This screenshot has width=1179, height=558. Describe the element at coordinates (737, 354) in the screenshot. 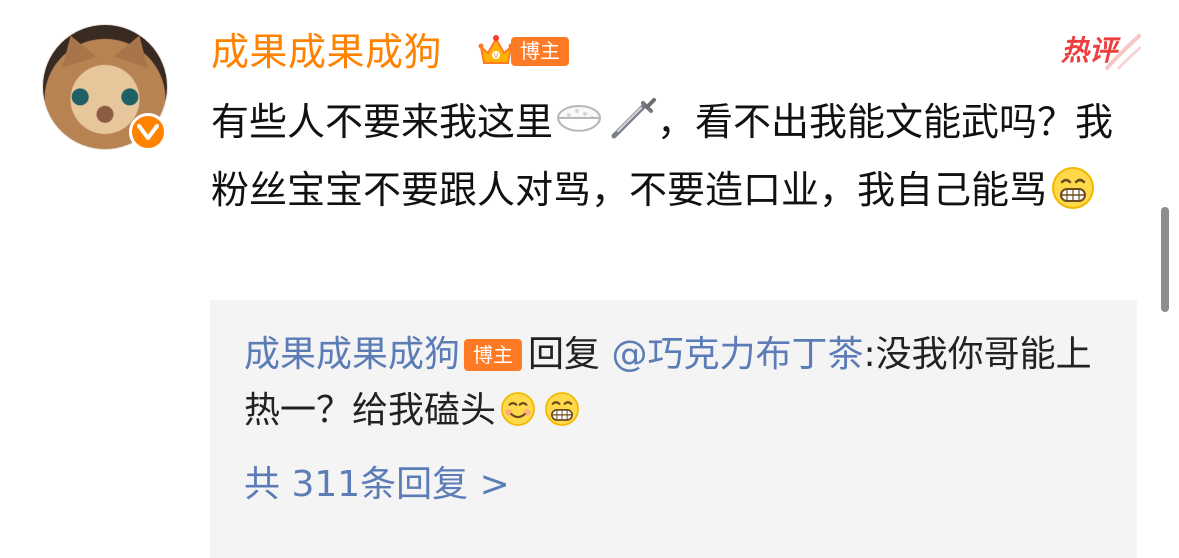

I see `reply-target-user: @巧克力布丁茶` at that location.